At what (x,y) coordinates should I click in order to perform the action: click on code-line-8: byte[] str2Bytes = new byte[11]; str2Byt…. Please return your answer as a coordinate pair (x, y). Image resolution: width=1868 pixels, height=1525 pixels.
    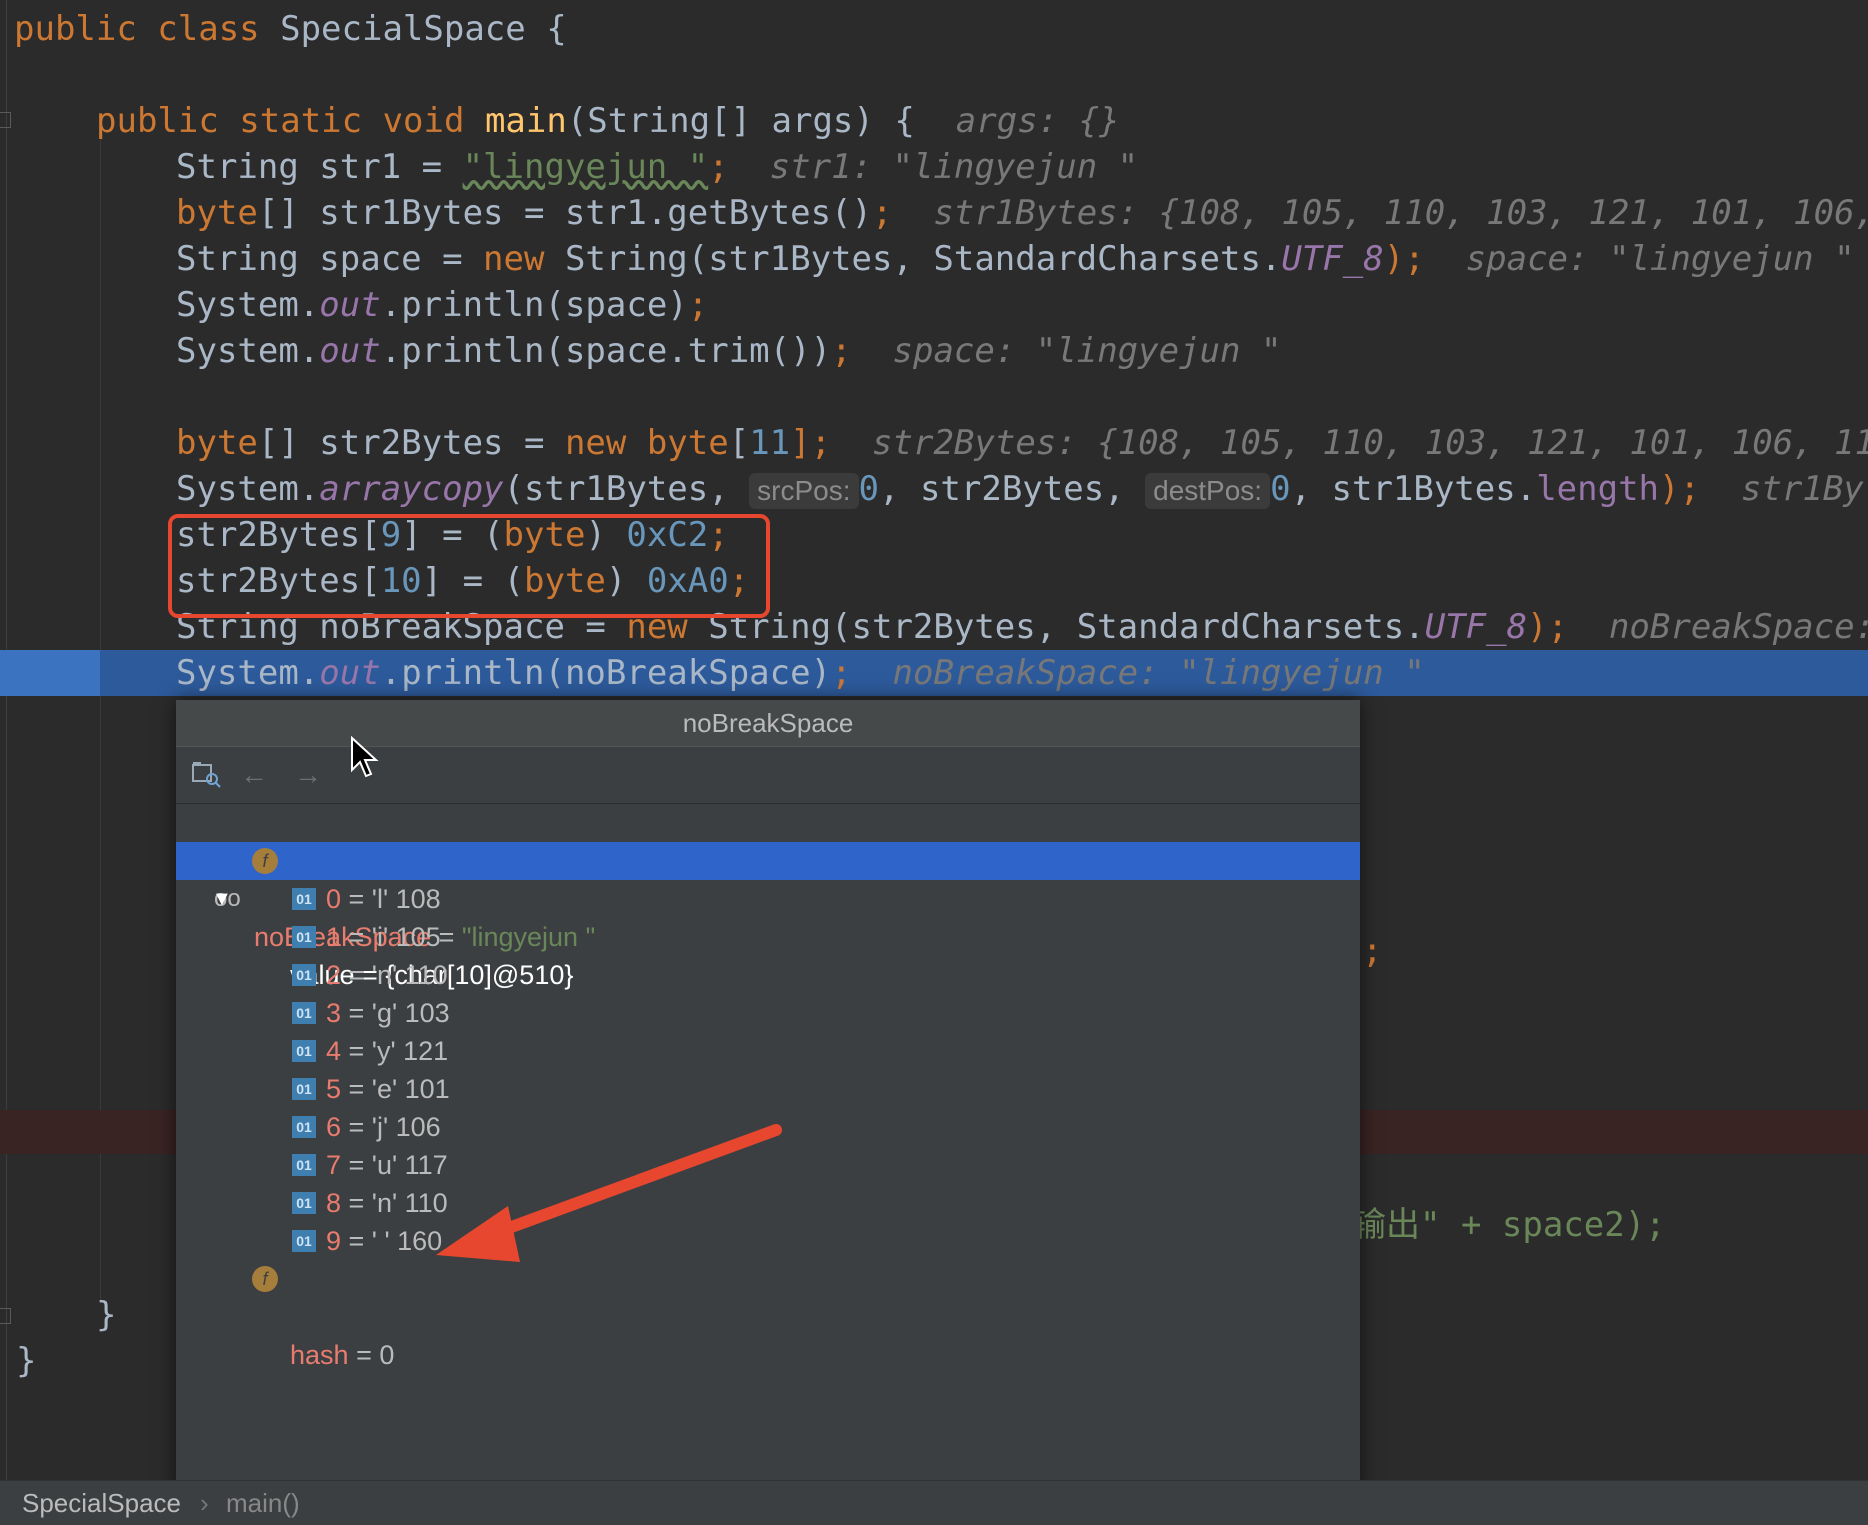
    Looking at the image, I should click on (1022, 443).